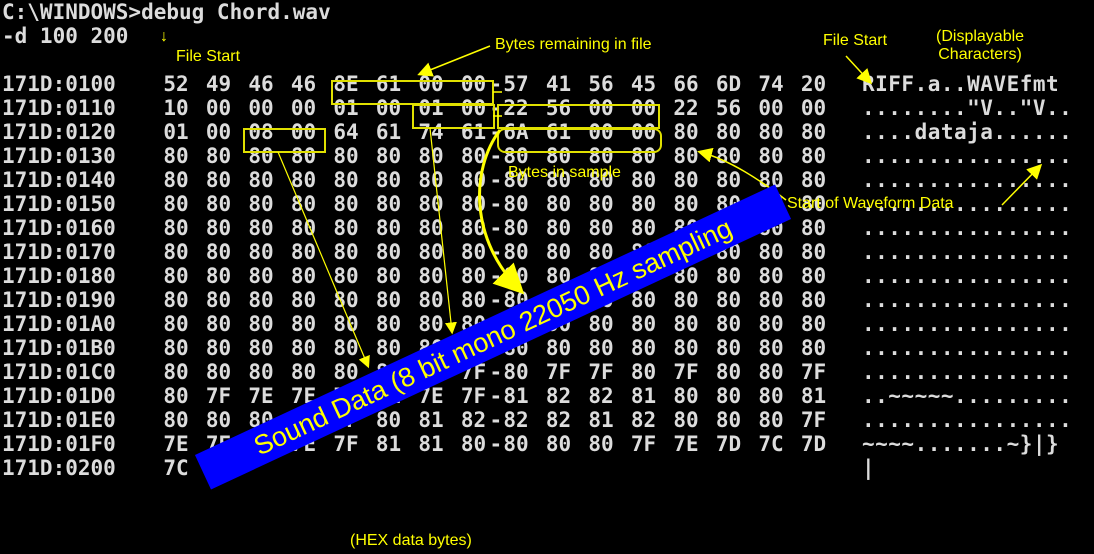  Describe the element at coordinates (59, 300) in the screenshot. I see `row-address: 171D:0190` at that location.